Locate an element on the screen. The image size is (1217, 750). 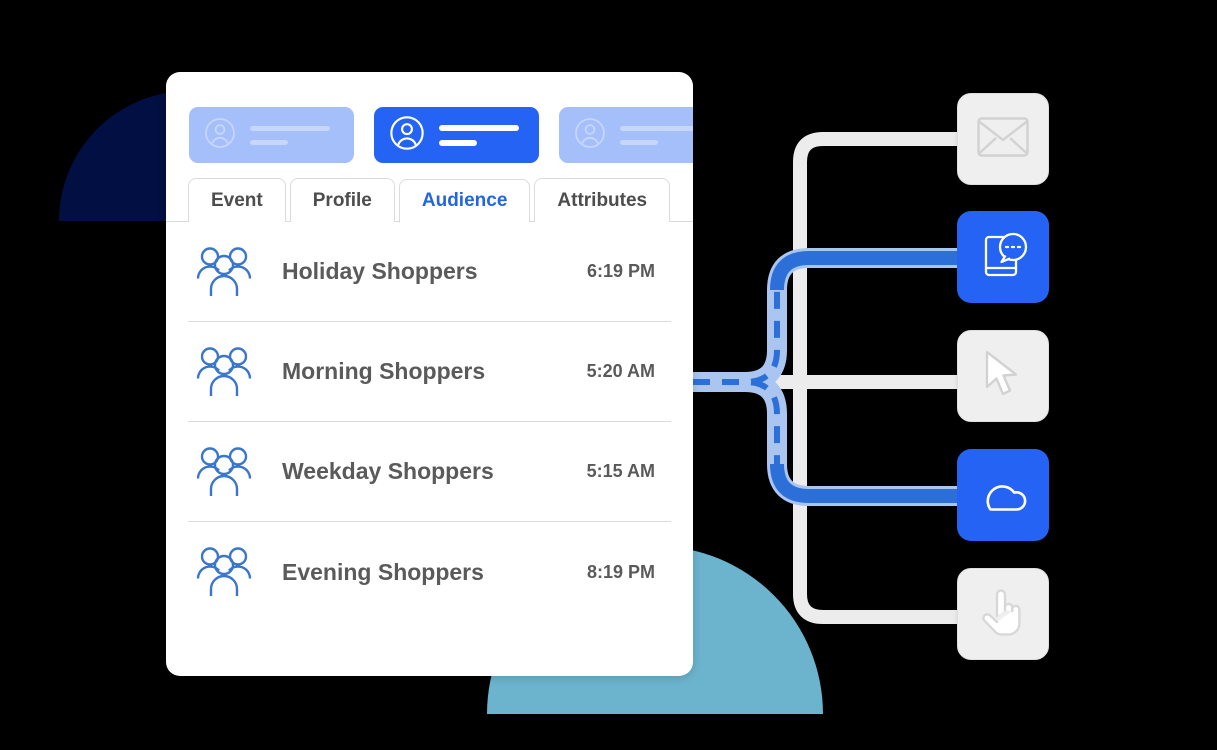
tab-bar: Event Profile Audience Attributes is located at coordinates (429, 200).